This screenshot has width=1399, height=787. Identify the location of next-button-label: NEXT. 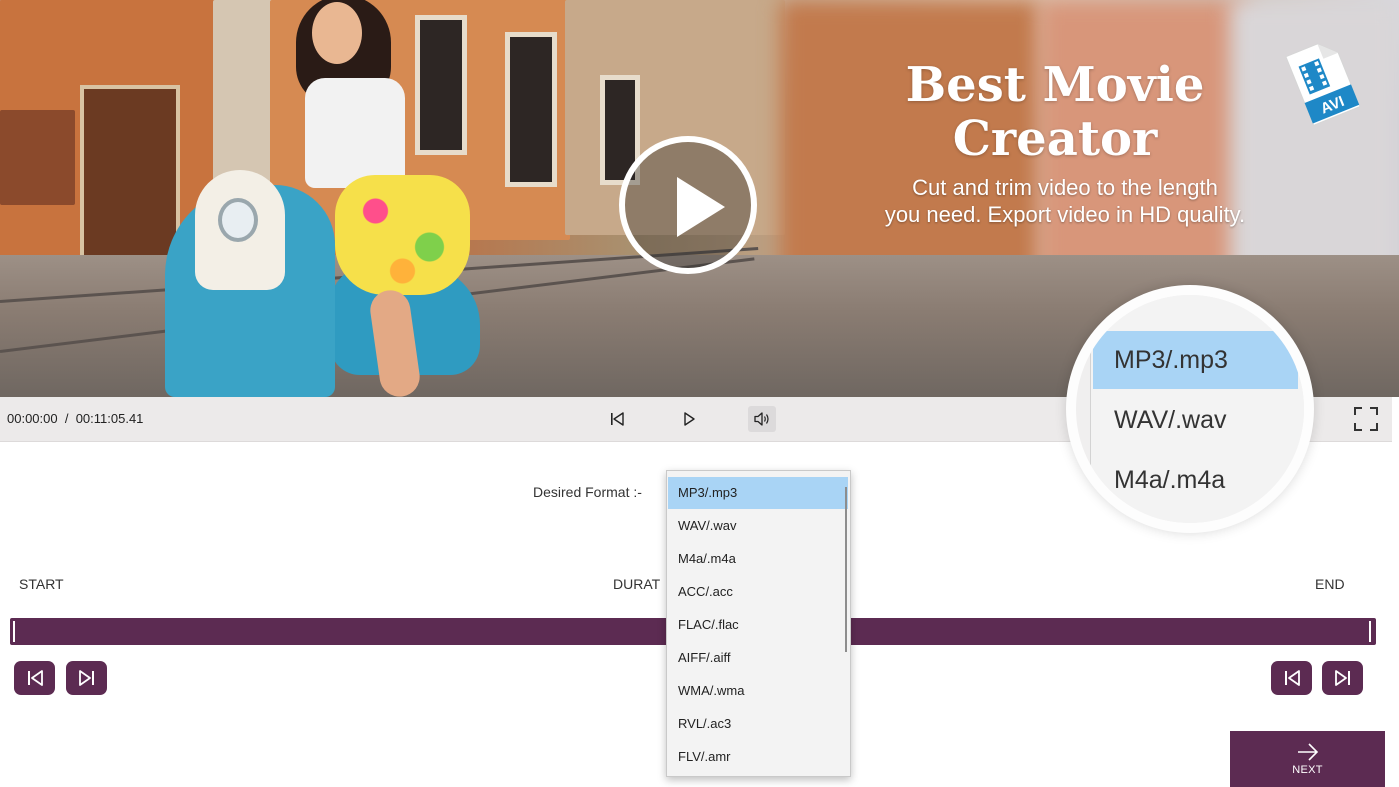
(1307, 770).